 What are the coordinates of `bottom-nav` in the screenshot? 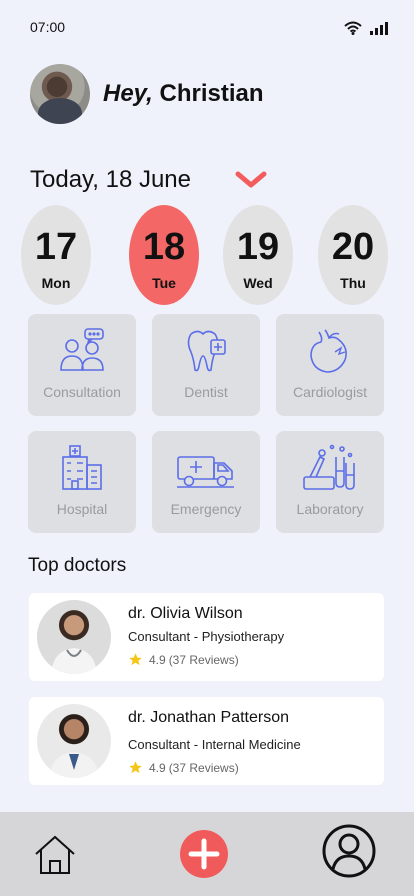 It's located at (207, 854).